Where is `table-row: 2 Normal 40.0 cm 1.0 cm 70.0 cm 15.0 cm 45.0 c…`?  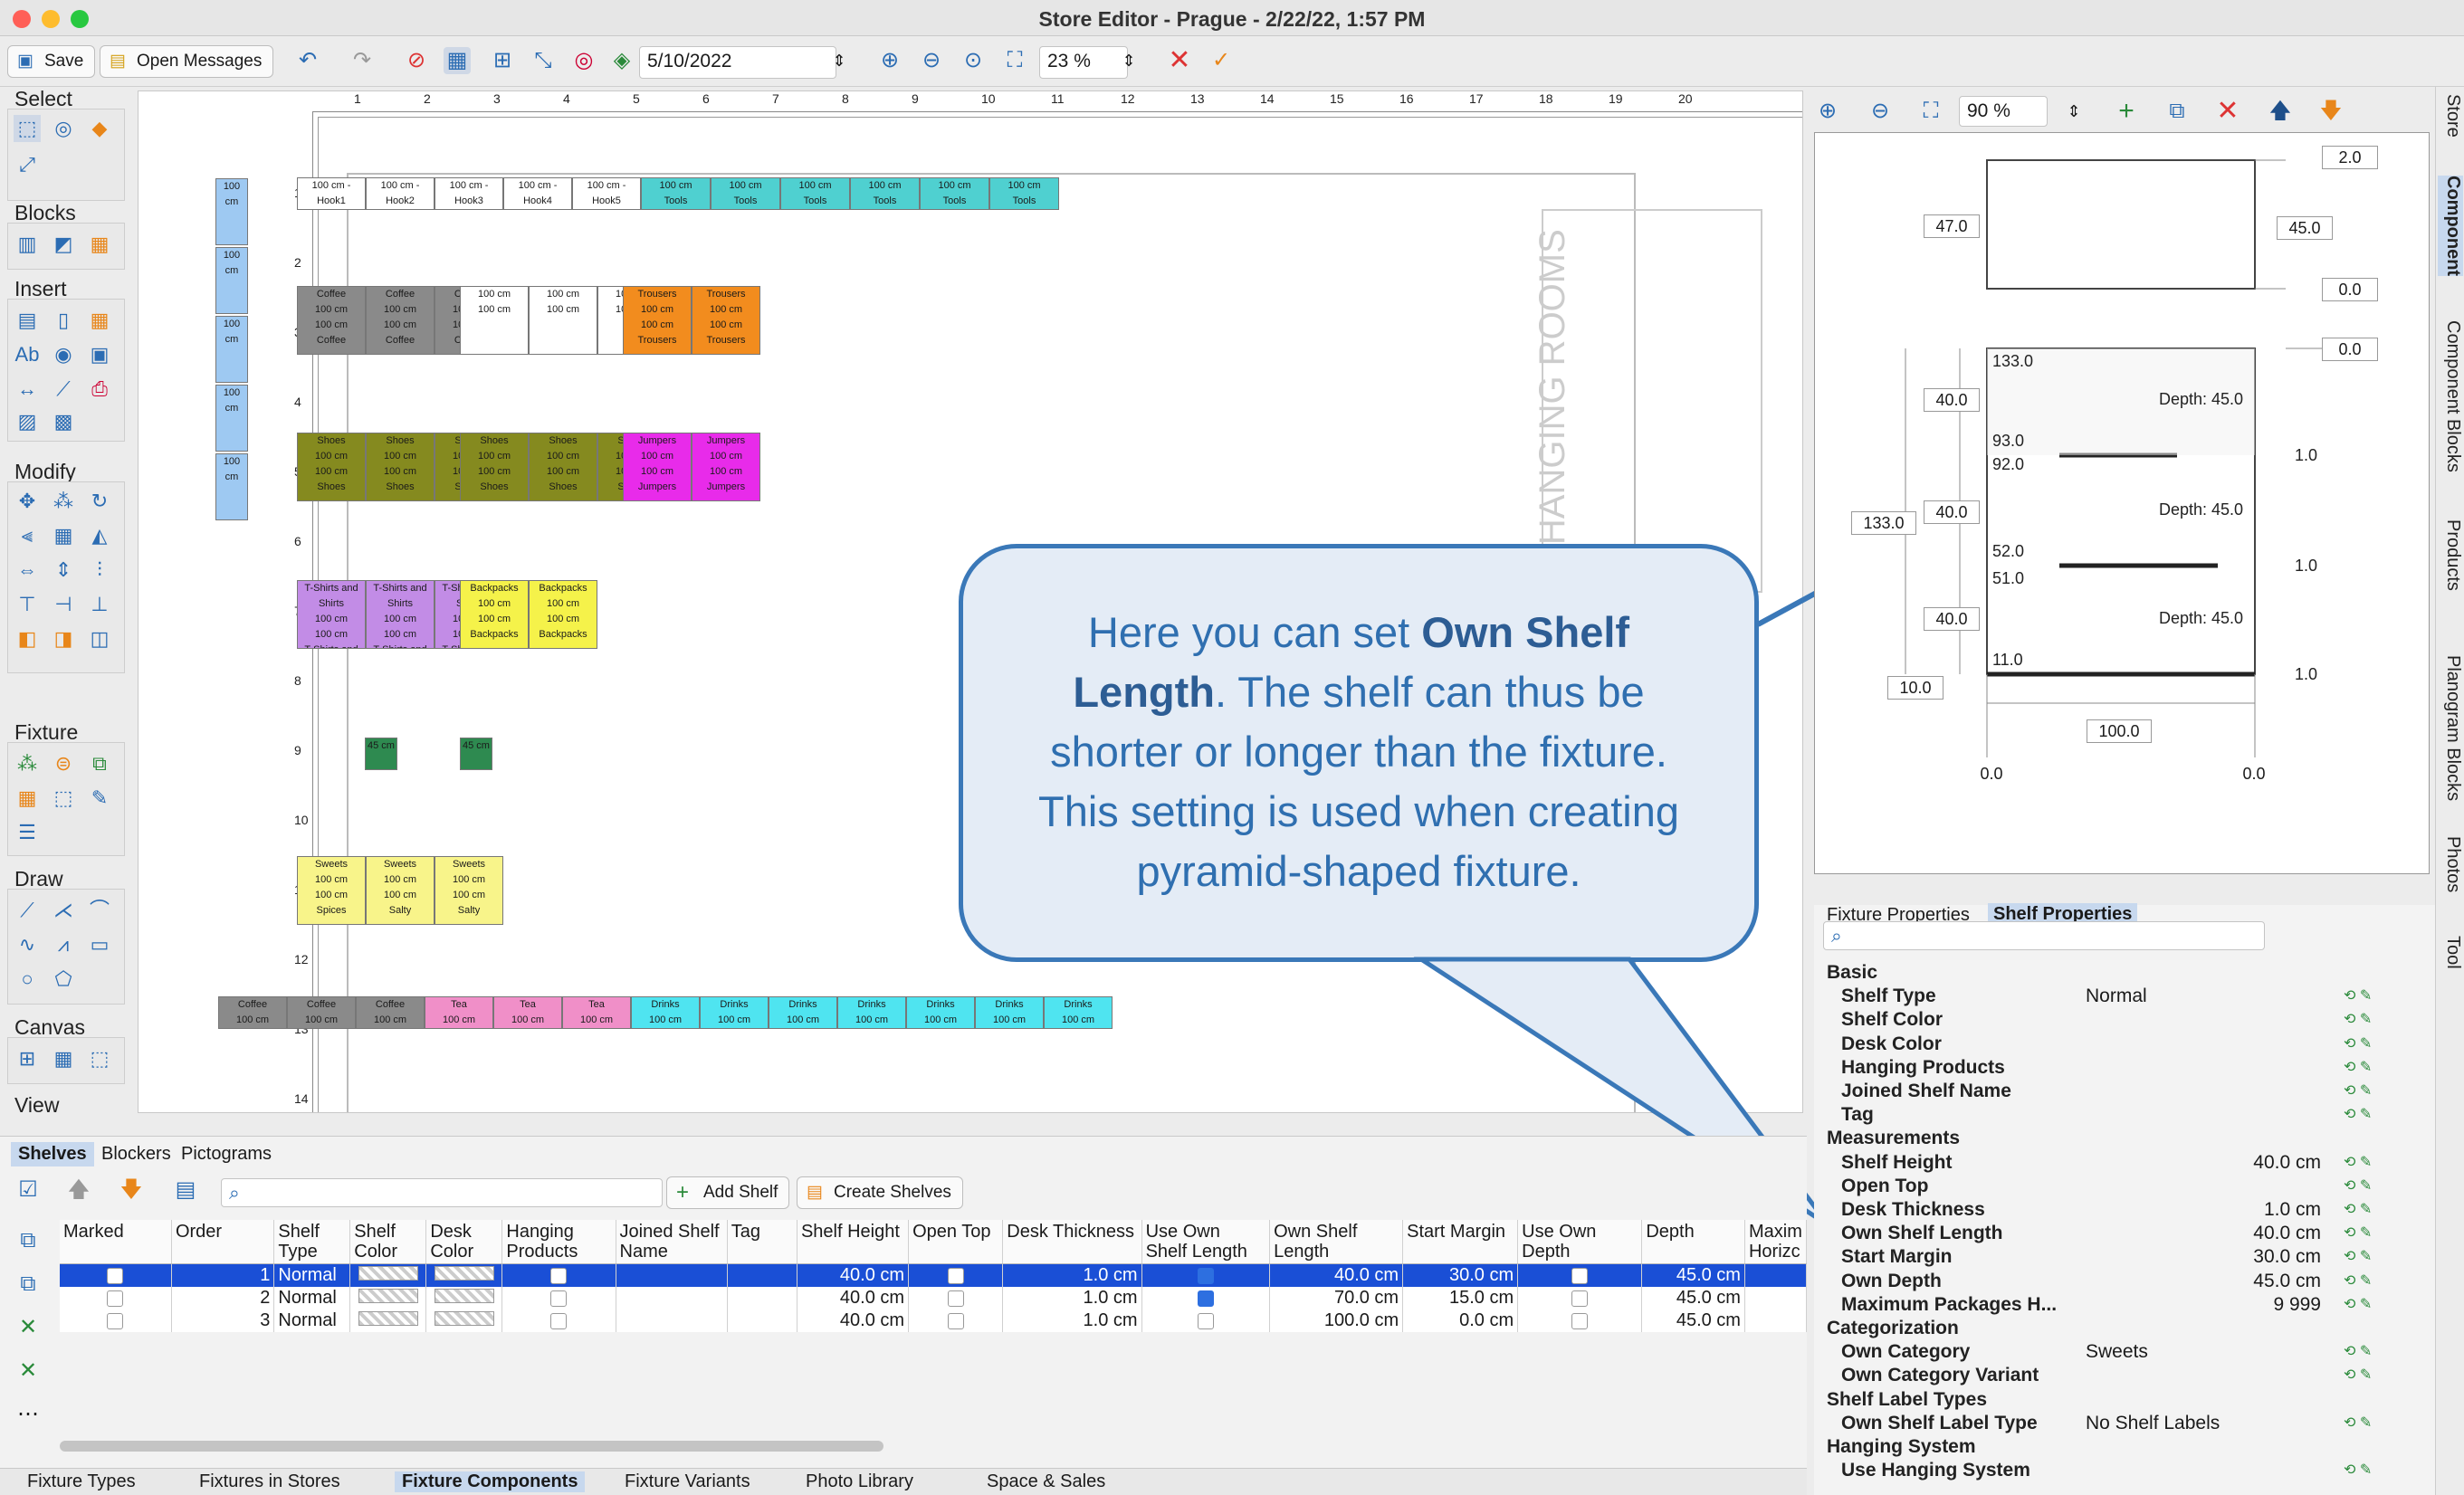 table-row: 2 Normal 40.0 cm 1.0 cm 70.0 cm 15.0 cm 45.0 c… is located at coordinates (934, 1298).